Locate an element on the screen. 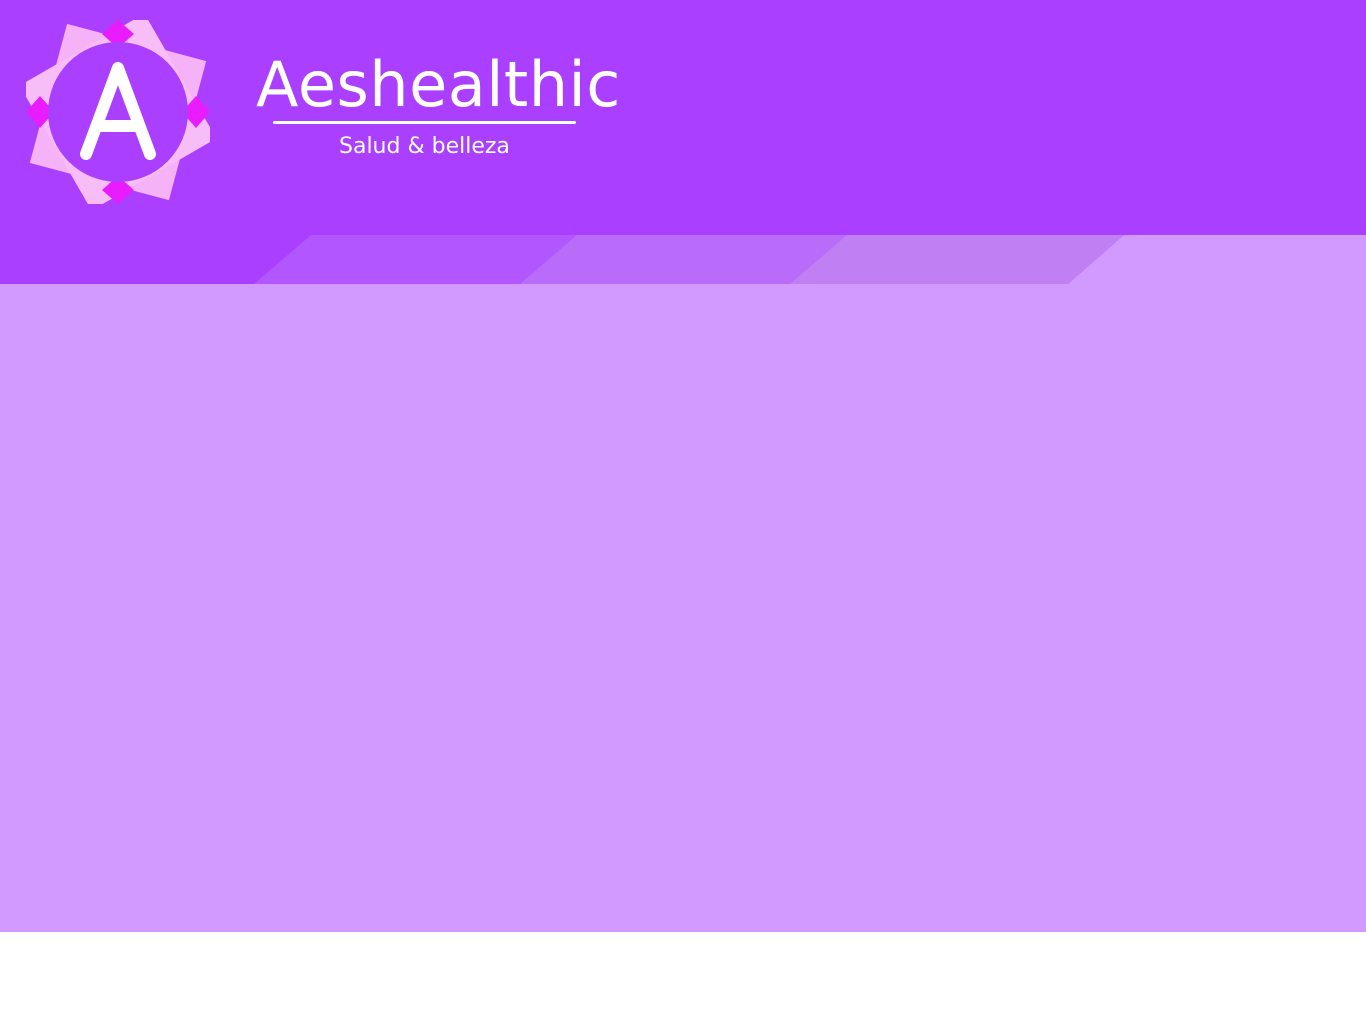 This screenshot has width=1366, height=1024. brand-name: Aeshealthic is located at coordinates (438, 84).